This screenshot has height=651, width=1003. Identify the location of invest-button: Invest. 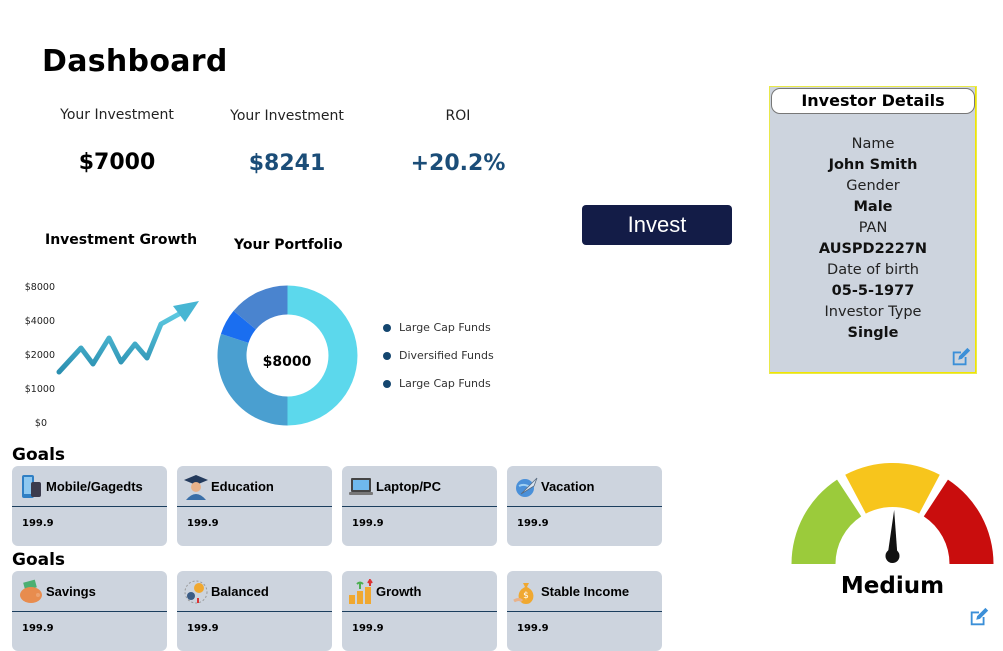
(657, 225).